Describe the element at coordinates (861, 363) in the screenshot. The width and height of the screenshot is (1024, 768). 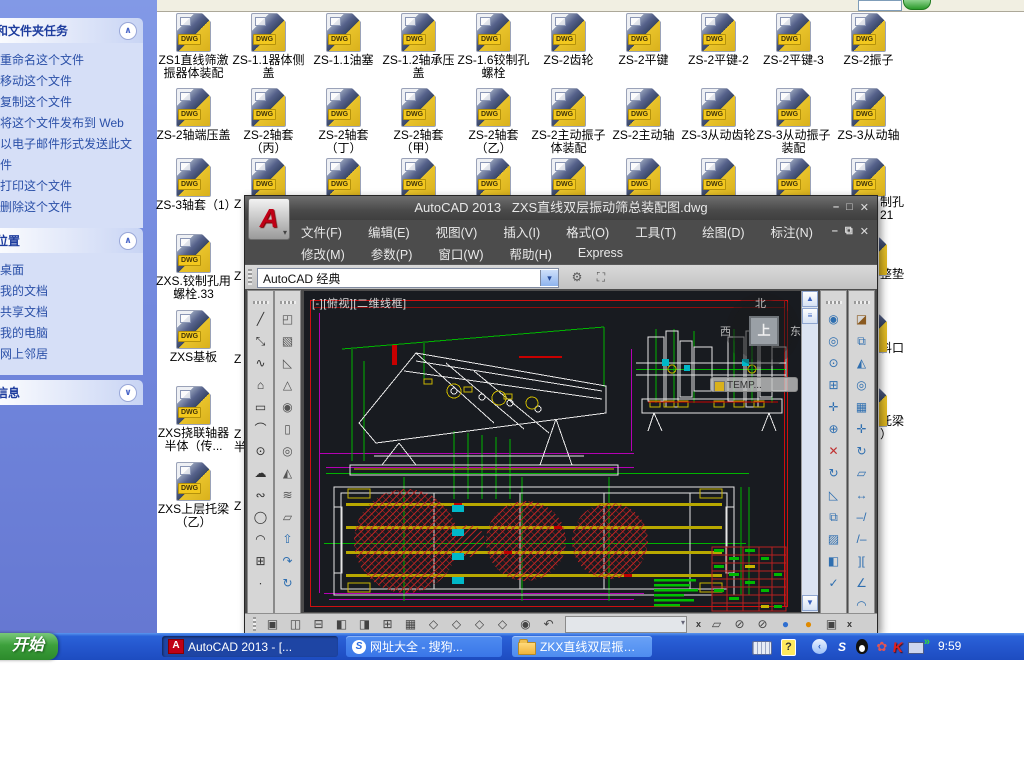
I see `mirror-icon: ◭` at that location.